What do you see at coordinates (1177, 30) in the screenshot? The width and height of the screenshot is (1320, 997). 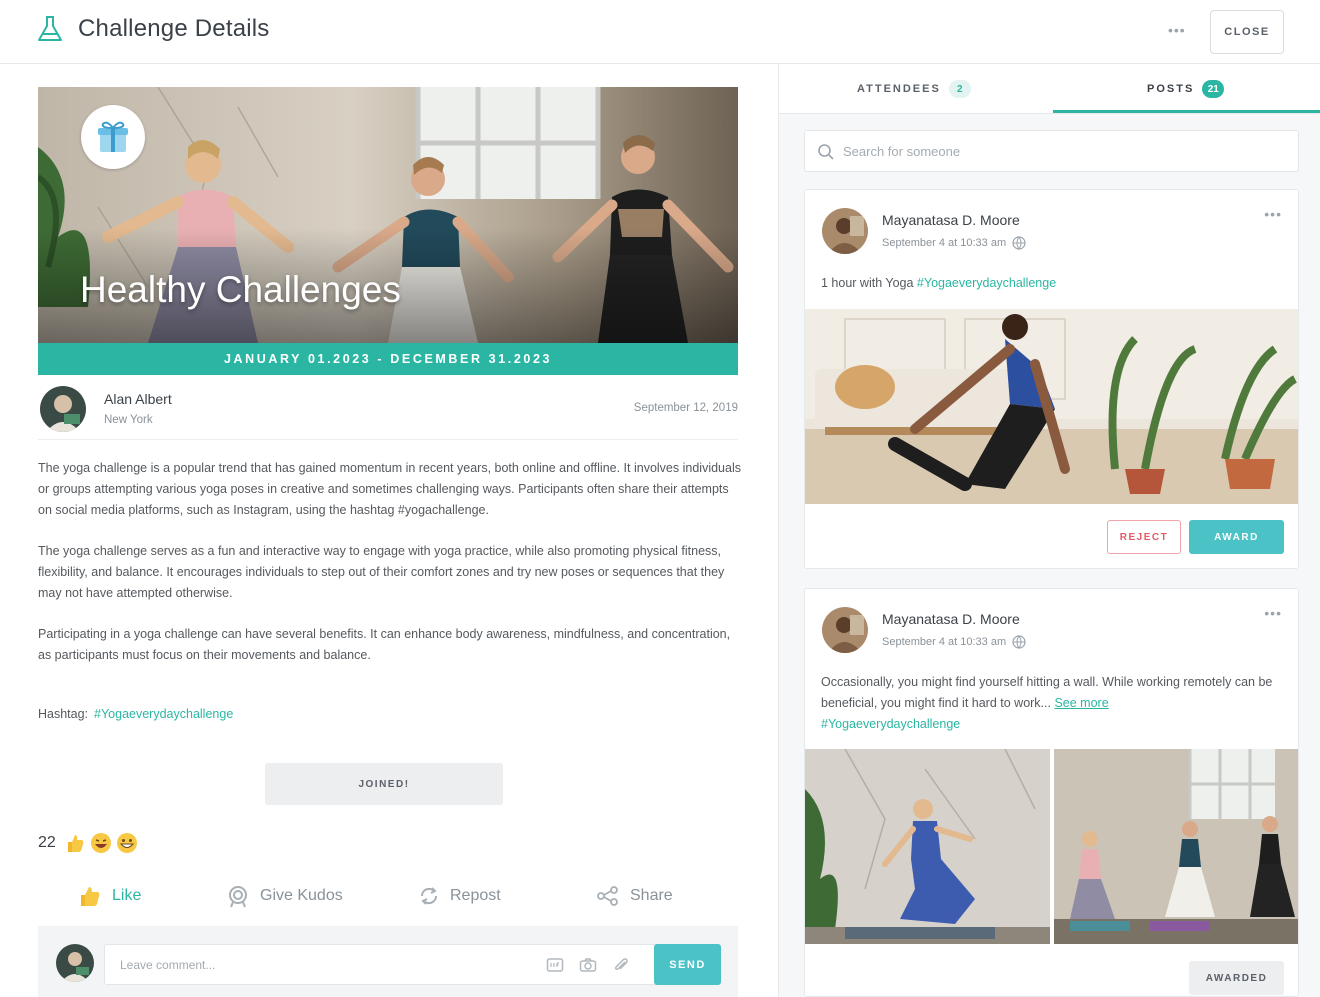 I see `more-options-icon: •••` at bounding box center [1177, 30].